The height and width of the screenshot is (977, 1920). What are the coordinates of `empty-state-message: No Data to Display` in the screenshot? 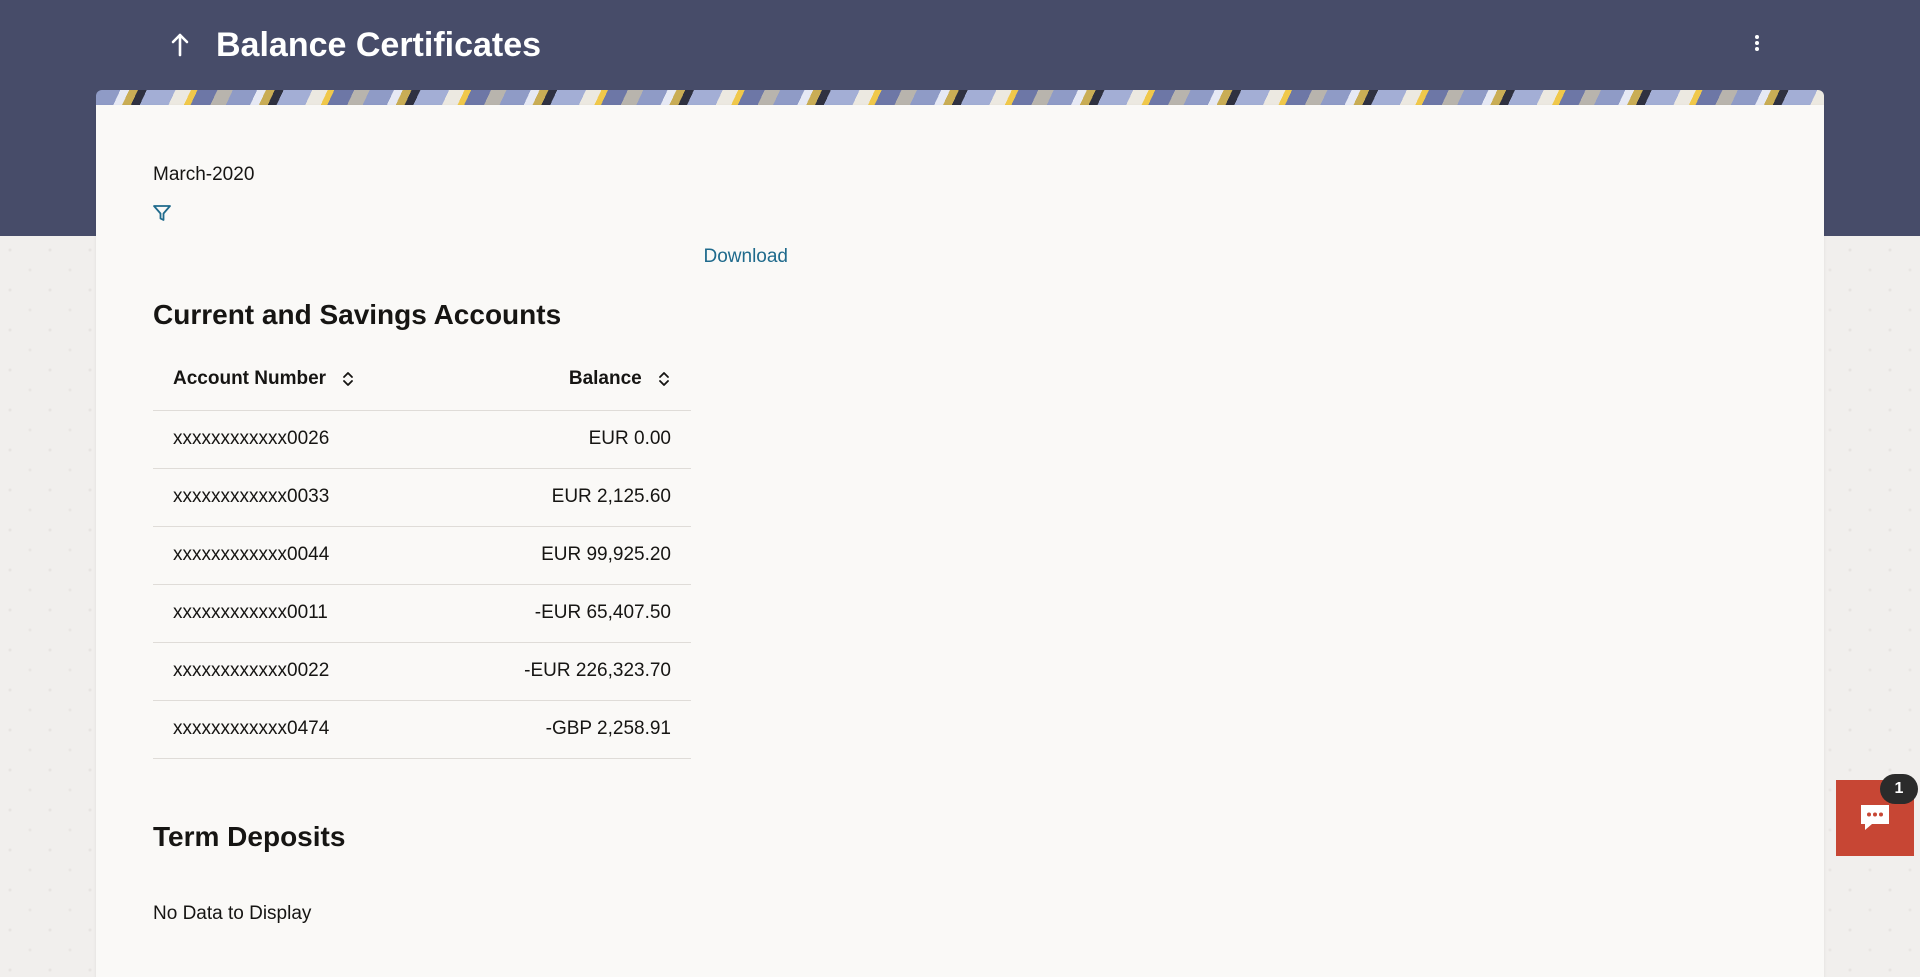 It's located at (232, 913).